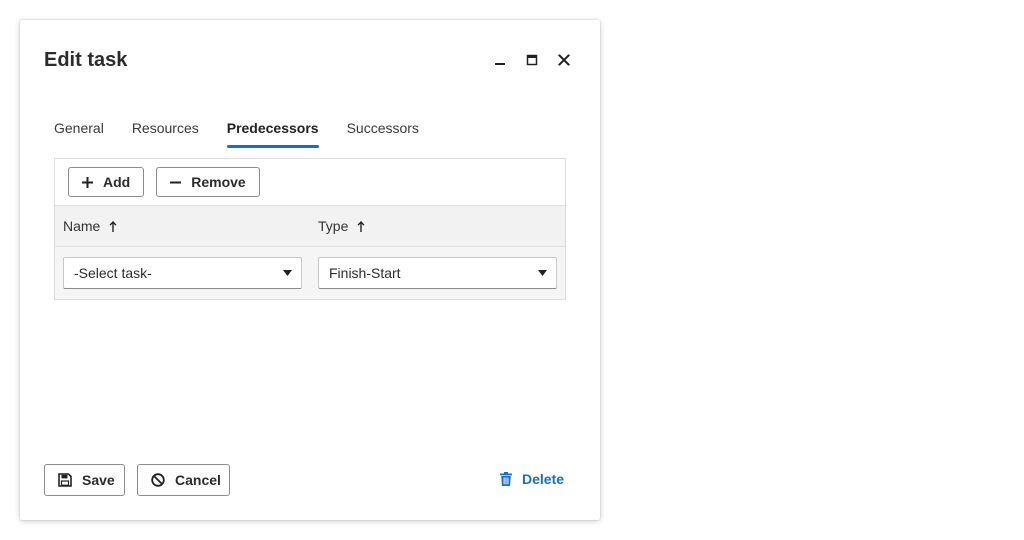  Describe the element at coordinates (86, 60) in the screenshot. I see `dialog-title: Edit task` at that location.